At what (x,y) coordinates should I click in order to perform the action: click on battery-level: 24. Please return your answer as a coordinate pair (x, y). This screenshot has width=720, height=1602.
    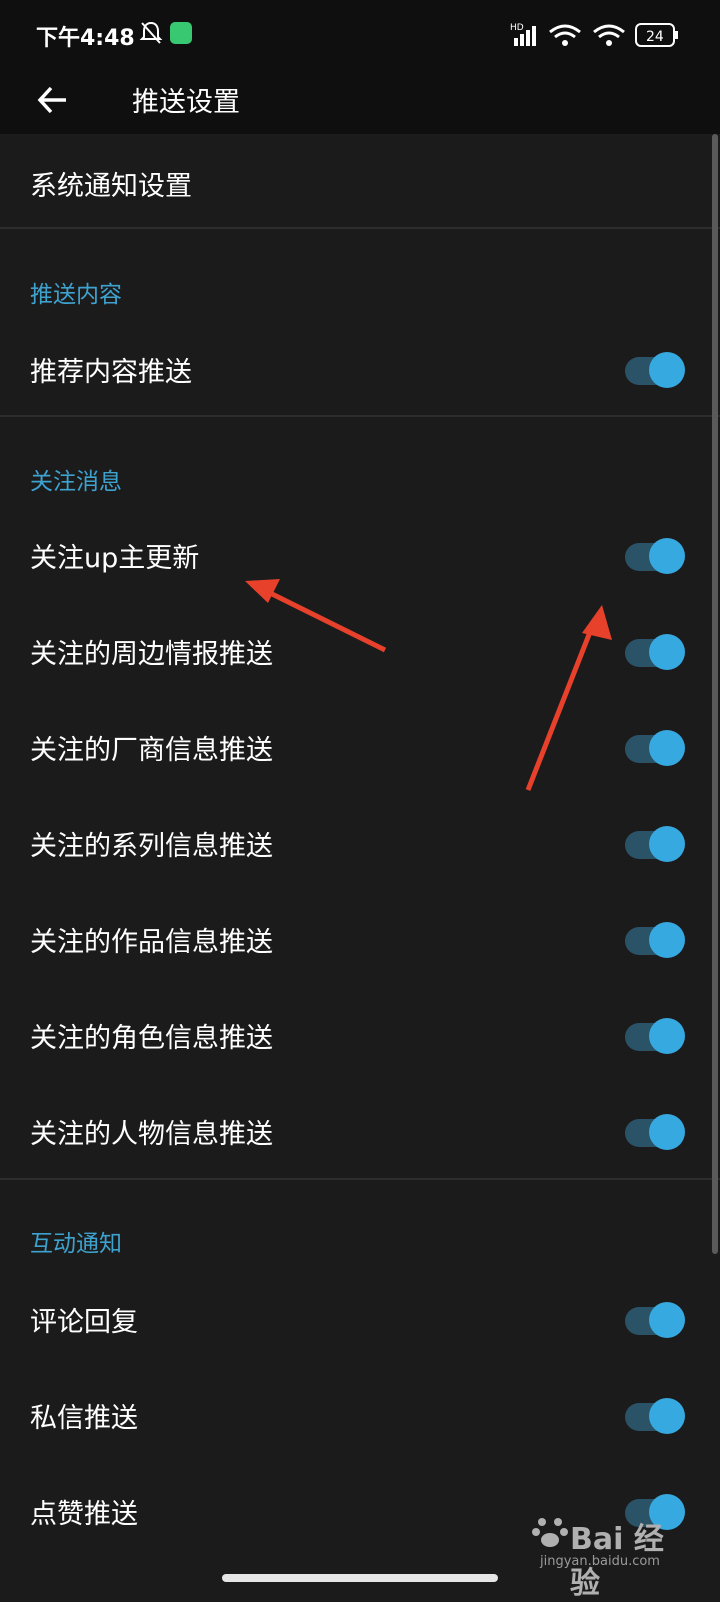
    Looking at the image, I should click on (655, 37).